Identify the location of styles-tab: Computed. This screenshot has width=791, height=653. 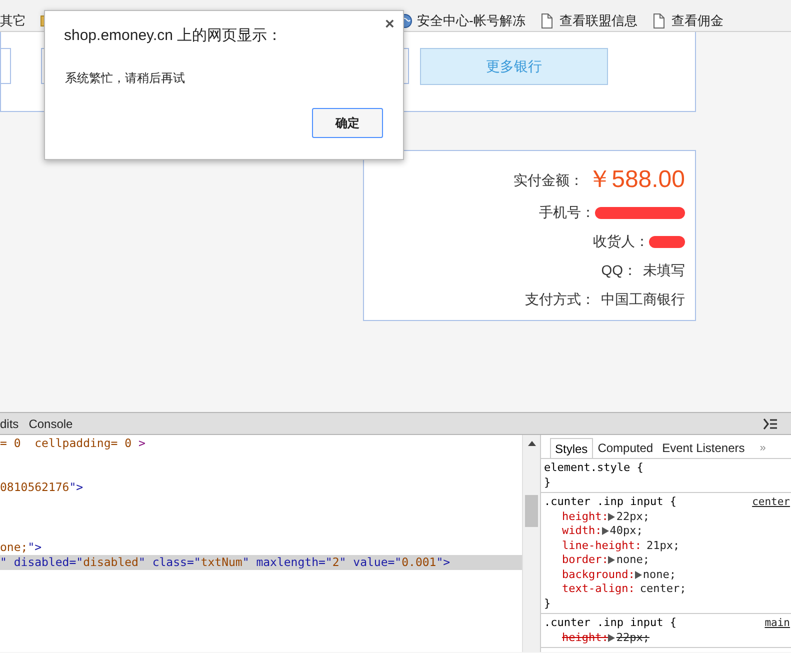
(626, 448).